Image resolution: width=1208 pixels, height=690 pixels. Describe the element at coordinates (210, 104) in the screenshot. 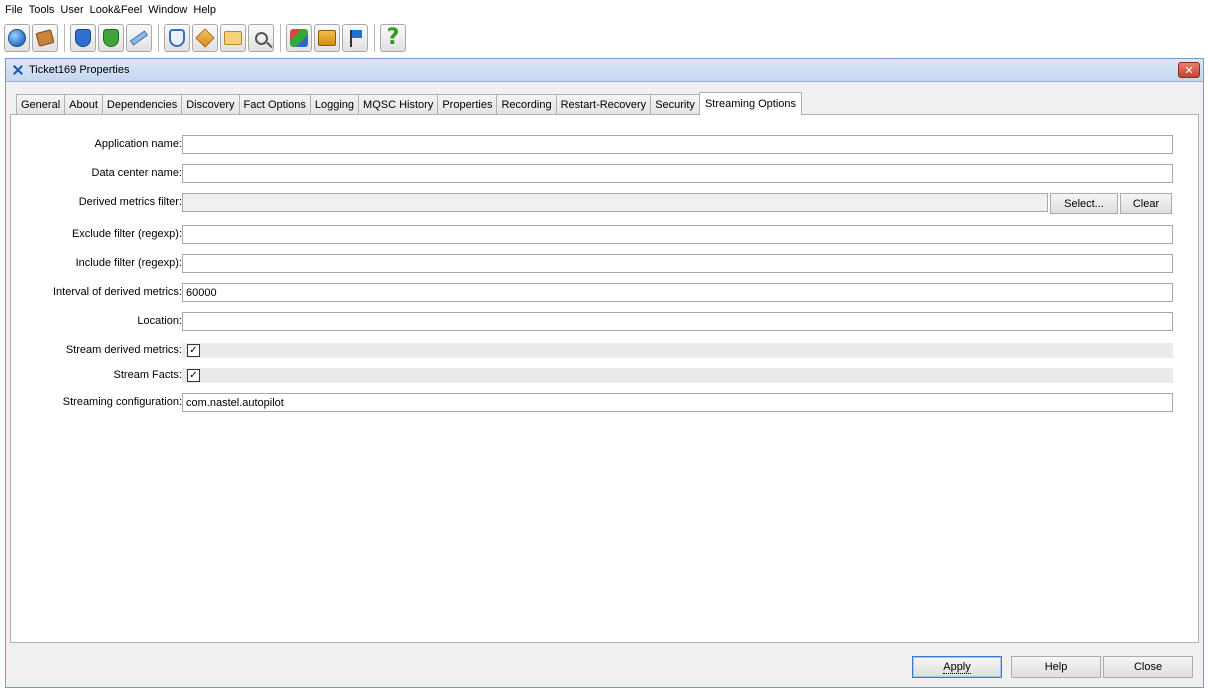

I see `tab-discovery: Discovery` at that location.